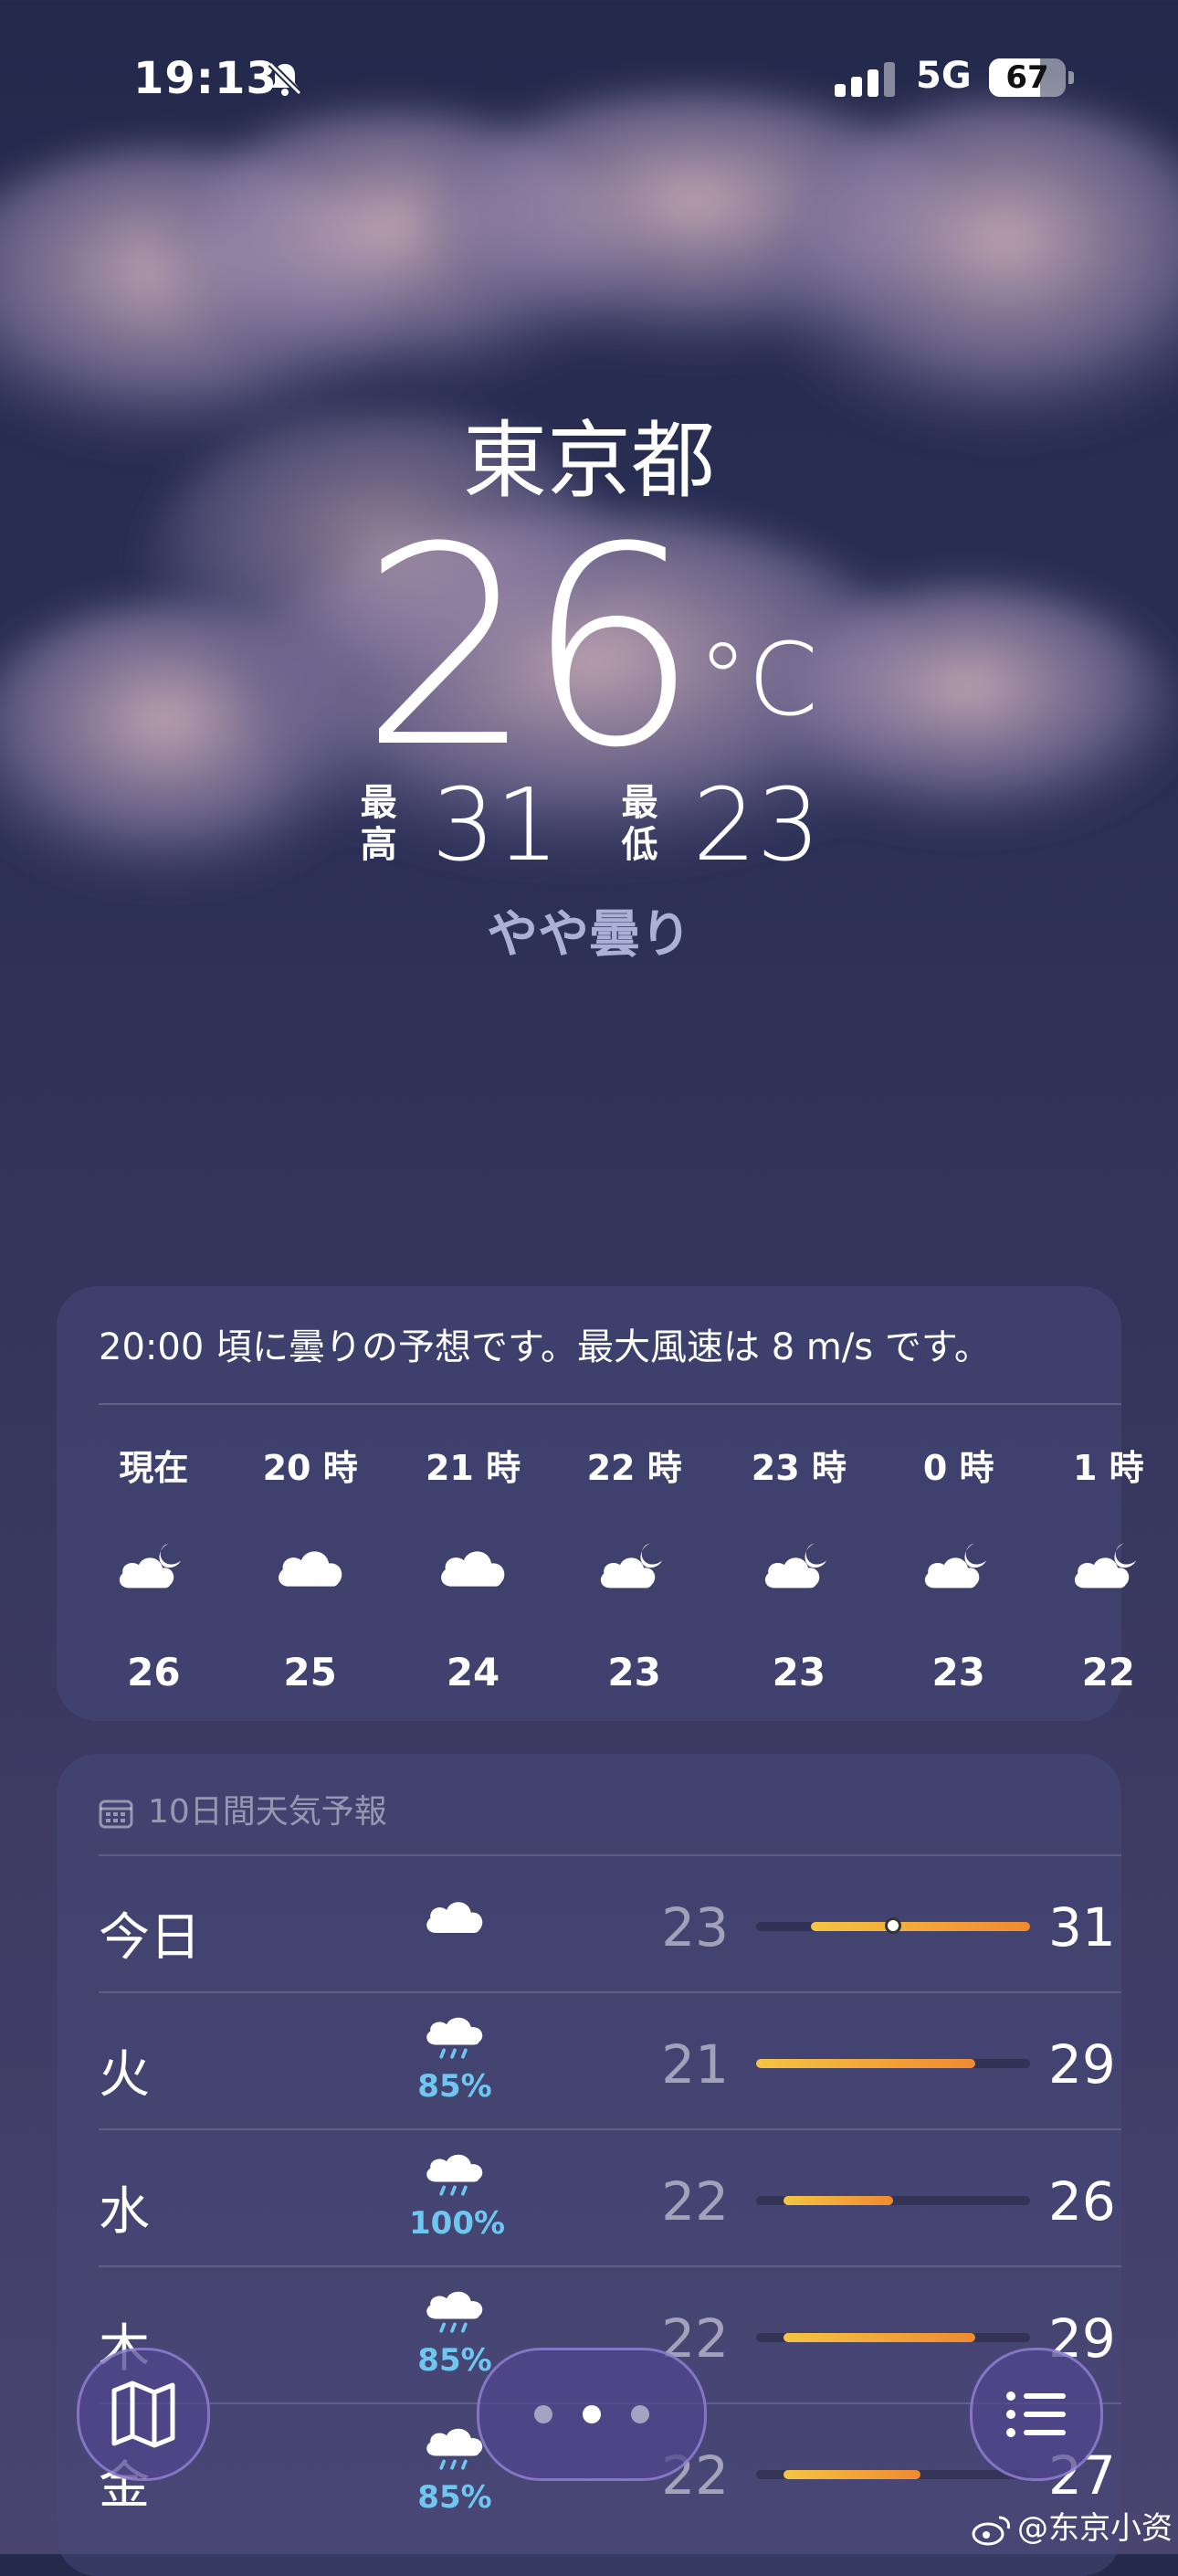  What do you see at coordinates (495, 824) in the screenshot?
I see `high-value: 31` at bounding box center [495, 824].